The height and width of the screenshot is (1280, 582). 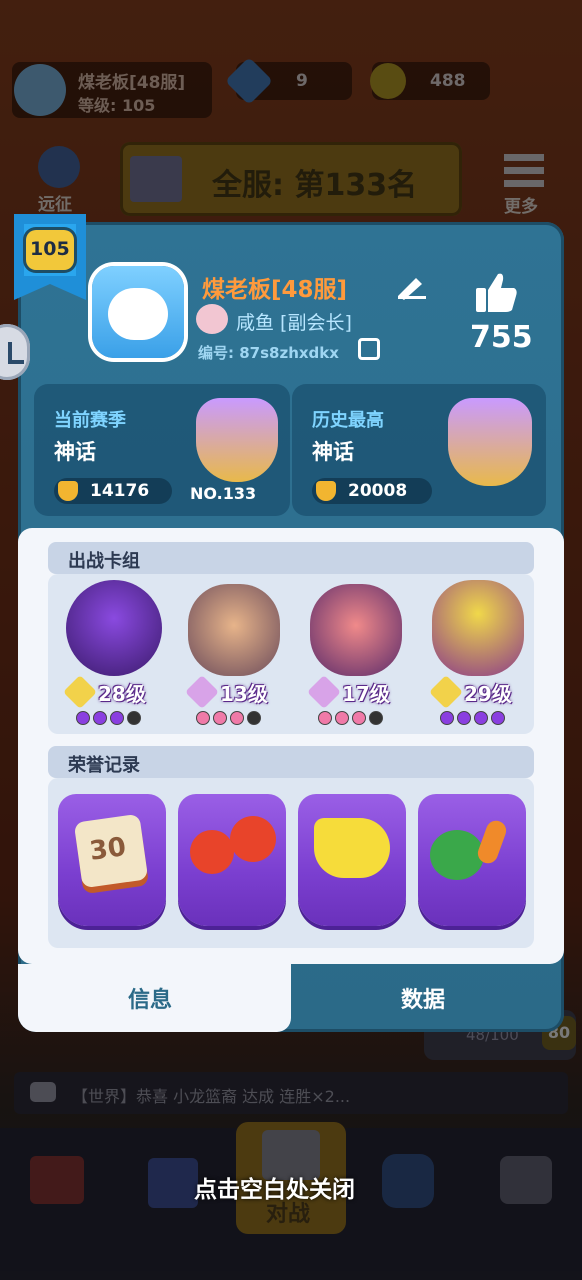 I want to click on season-rank: NO.133, so click(x=223, y=493).